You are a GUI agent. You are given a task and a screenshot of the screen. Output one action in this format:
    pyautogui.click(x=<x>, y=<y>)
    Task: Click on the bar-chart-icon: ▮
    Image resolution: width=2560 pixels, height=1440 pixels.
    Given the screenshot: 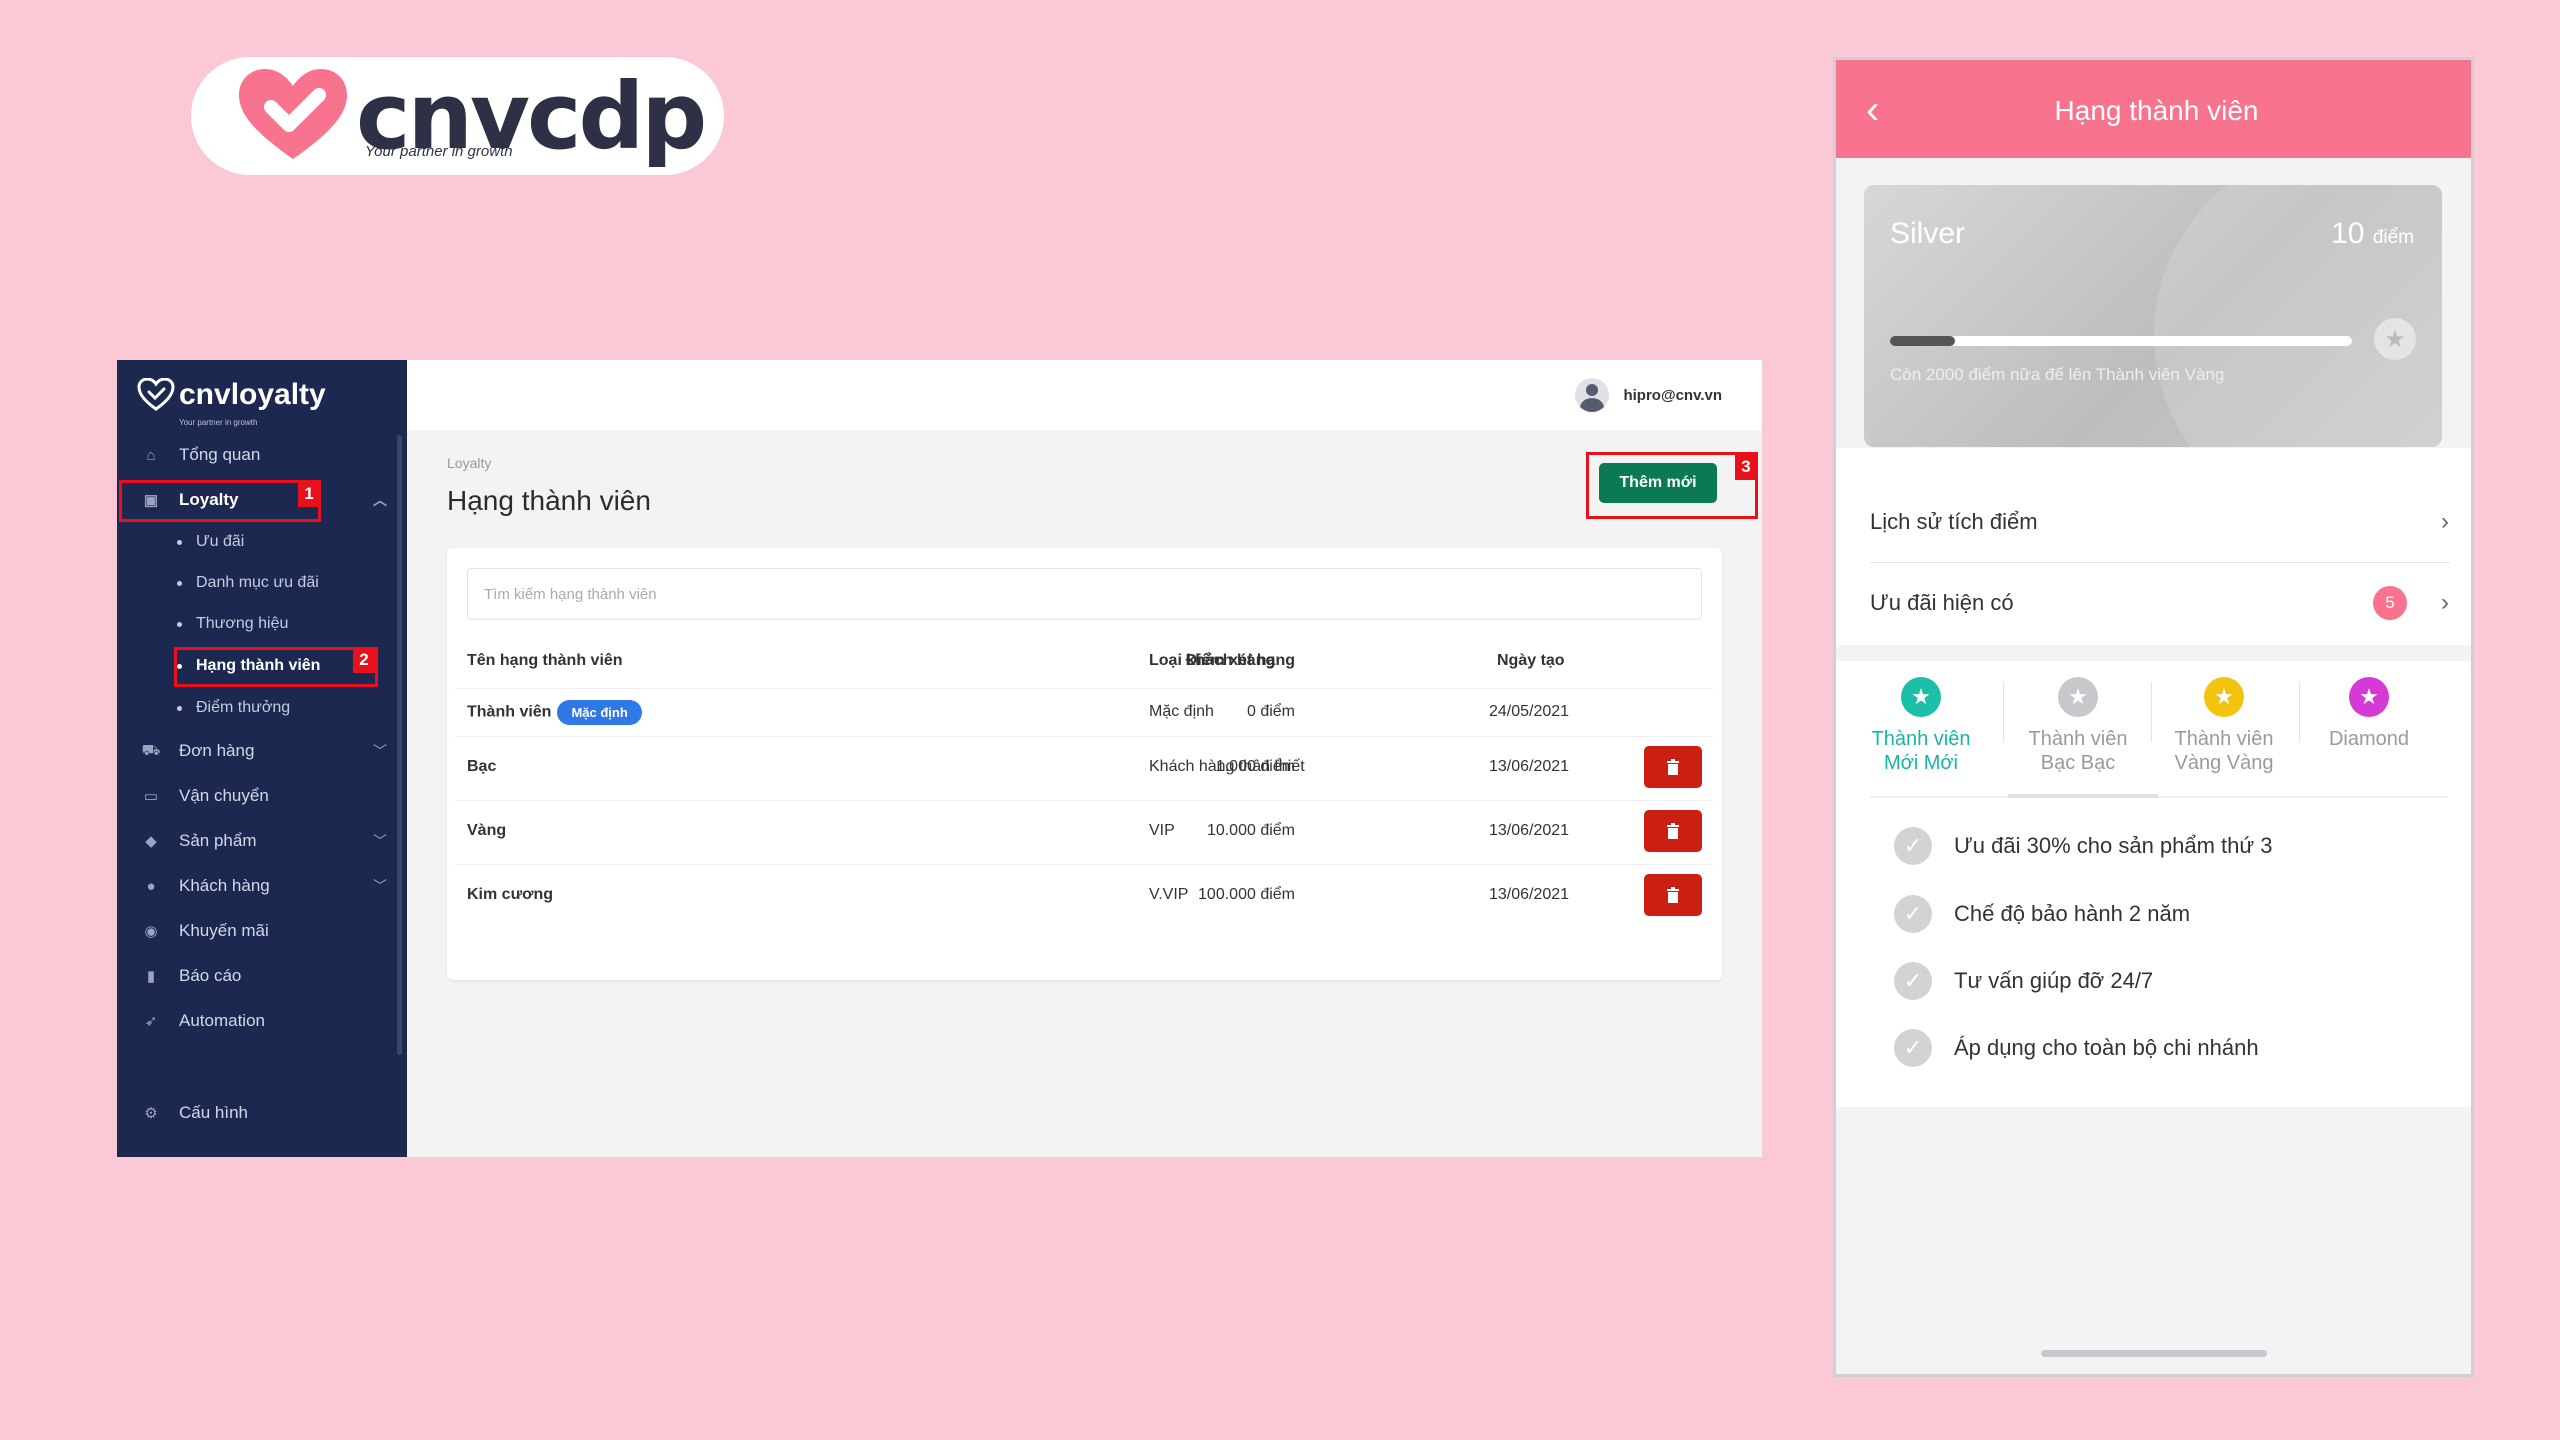 What is the action you would take?
    pyautogui.click(x=151, y=976)
    